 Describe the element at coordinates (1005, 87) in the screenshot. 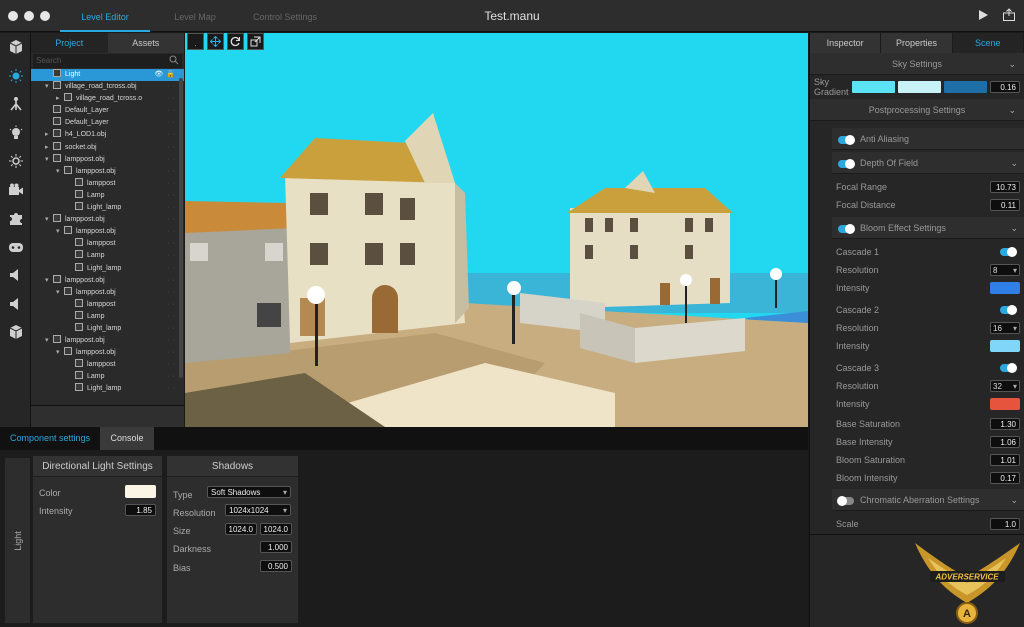

I see `sky-gradient-input: 0.16` at that location.